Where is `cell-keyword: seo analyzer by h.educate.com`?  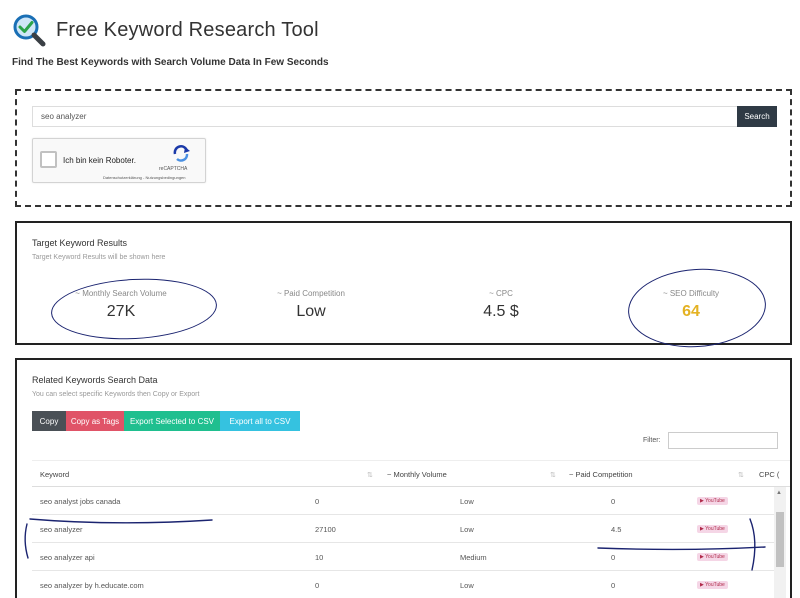 cell-keyword: seo analyzer by h.educate.com is located at coordinates (92, 585).